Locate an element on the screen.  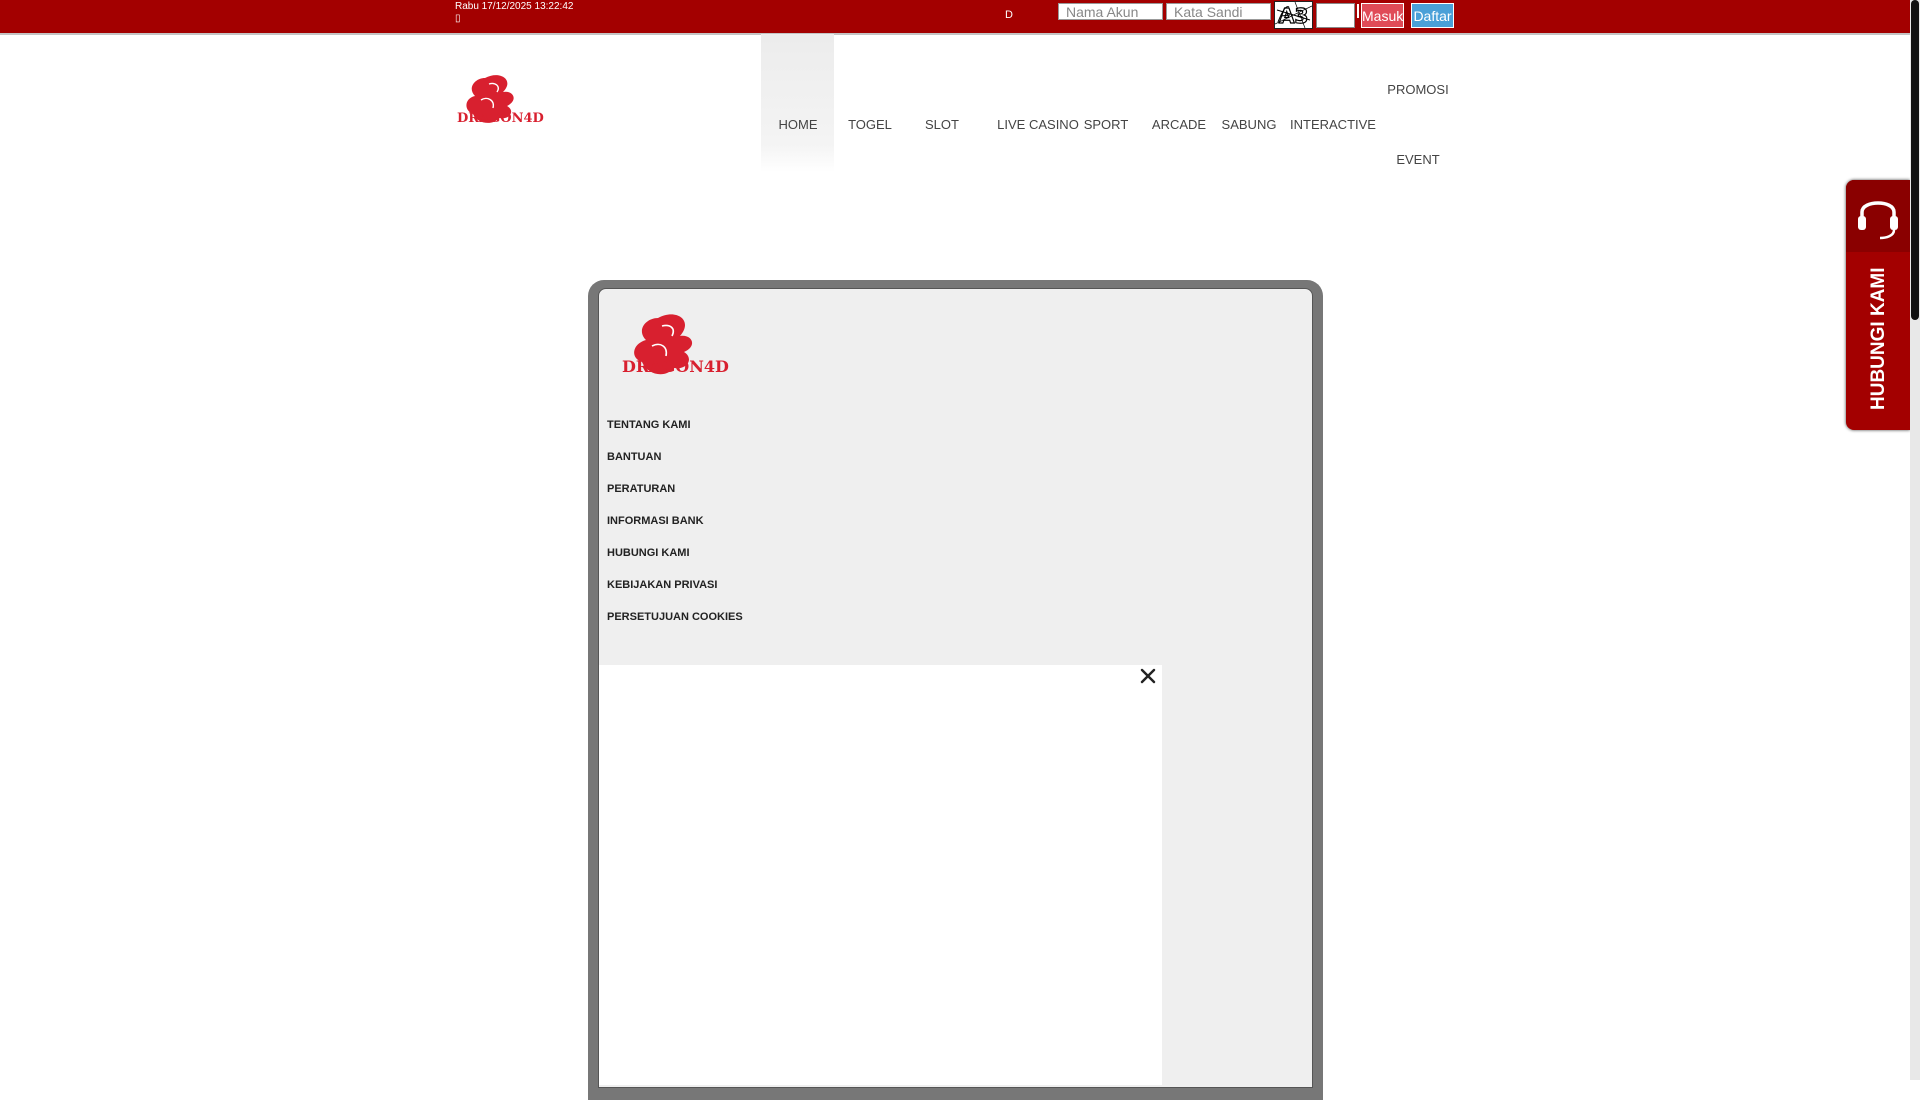
nav-event: EVENT is located at coordinates (1418, 159).